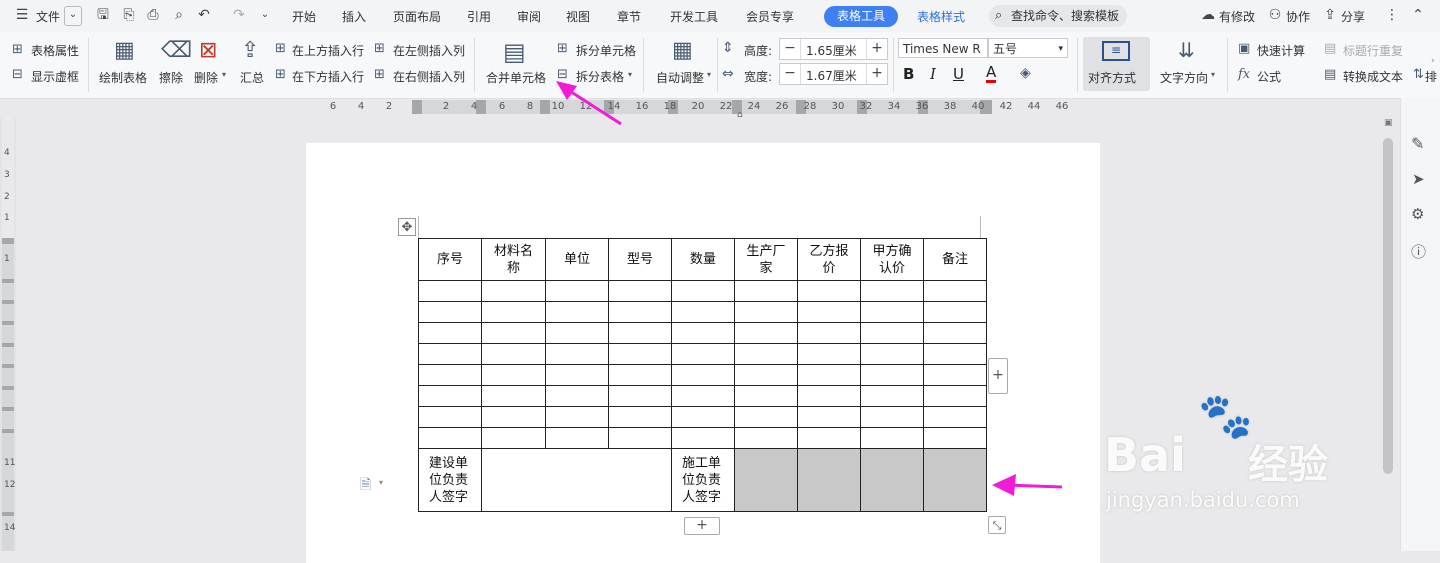 The width and height of the screenshot is (1440, 563). What do you see at coordinates (908, 74) in the screenshot?
I see `bold-icon: B` at bounding box center [908, 74].